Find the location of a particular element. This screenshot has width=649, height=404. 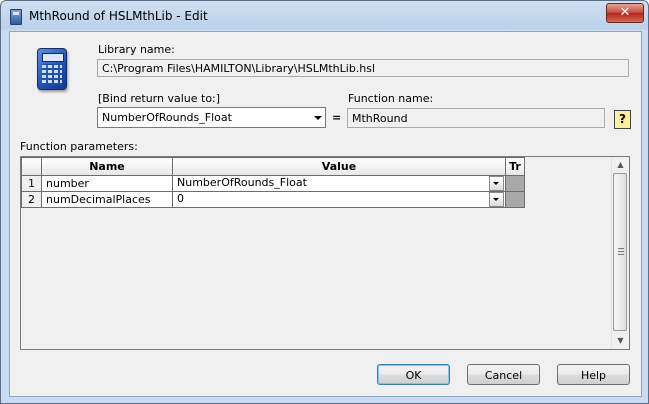

param-name-cell: numDecimalPlaces is located at coordinates (107, 199).